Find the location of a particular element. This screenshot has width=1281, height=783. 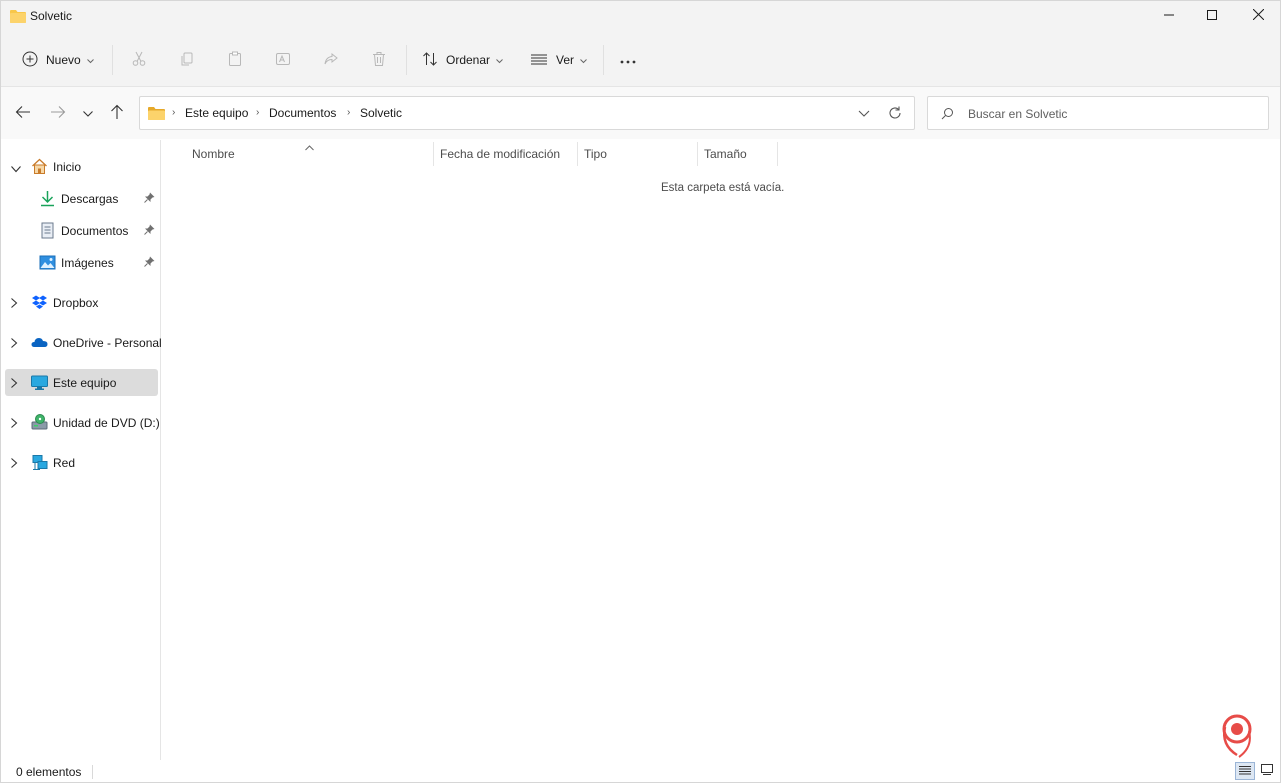

share-icon is located at coordinates (331, 60).